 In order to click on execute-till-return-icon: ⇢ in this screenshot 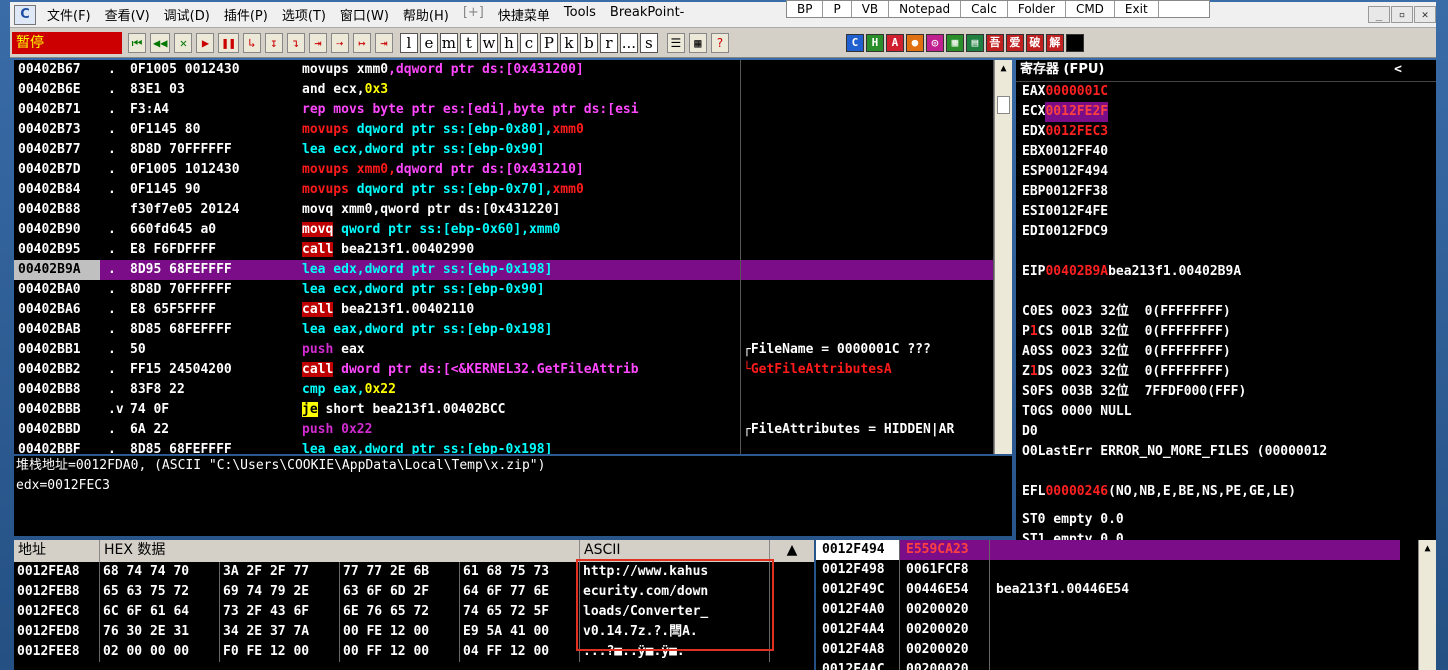, I will do `click(339, 42)`.